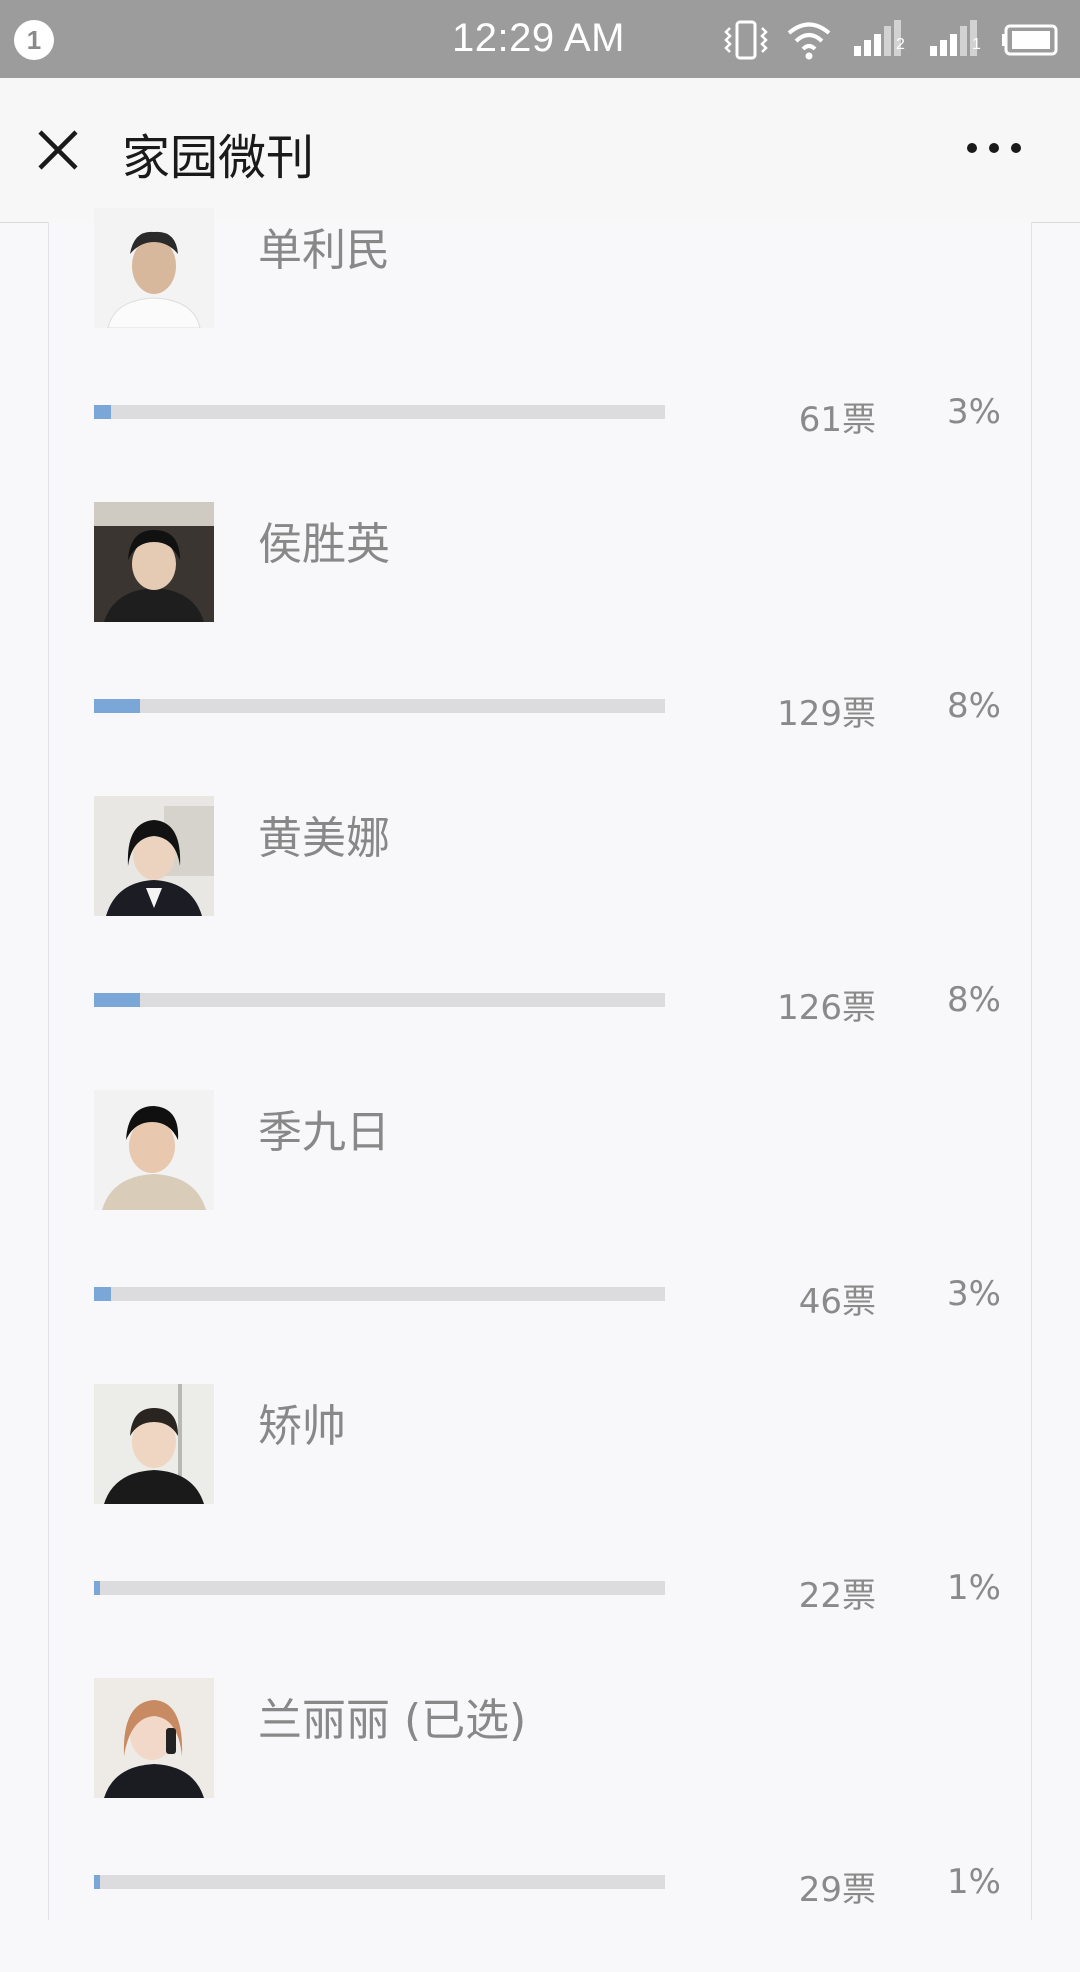  Describe the element at coordinates (540, 1531) in the screenshot. I see `list-item: 矫帅 22票 1%` at that location.